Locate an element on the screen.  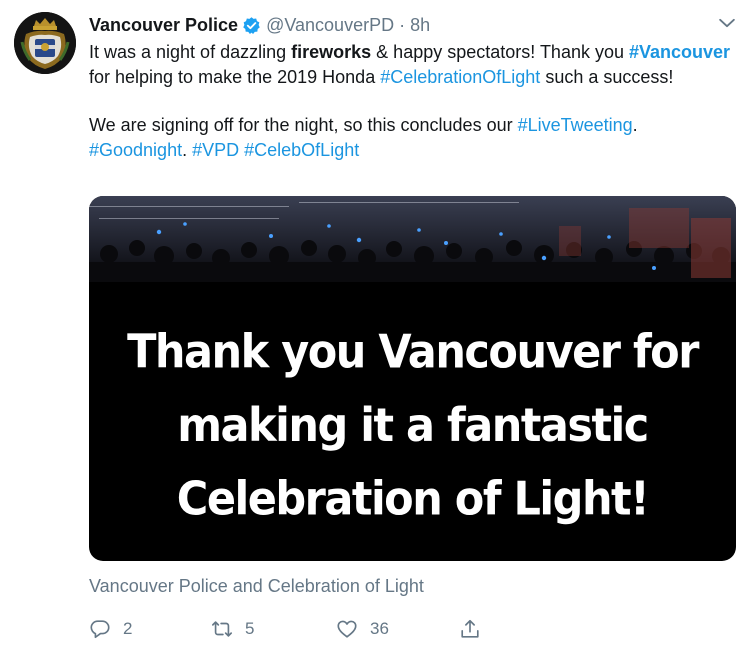
like-icon is located at coordinates (347, 629).